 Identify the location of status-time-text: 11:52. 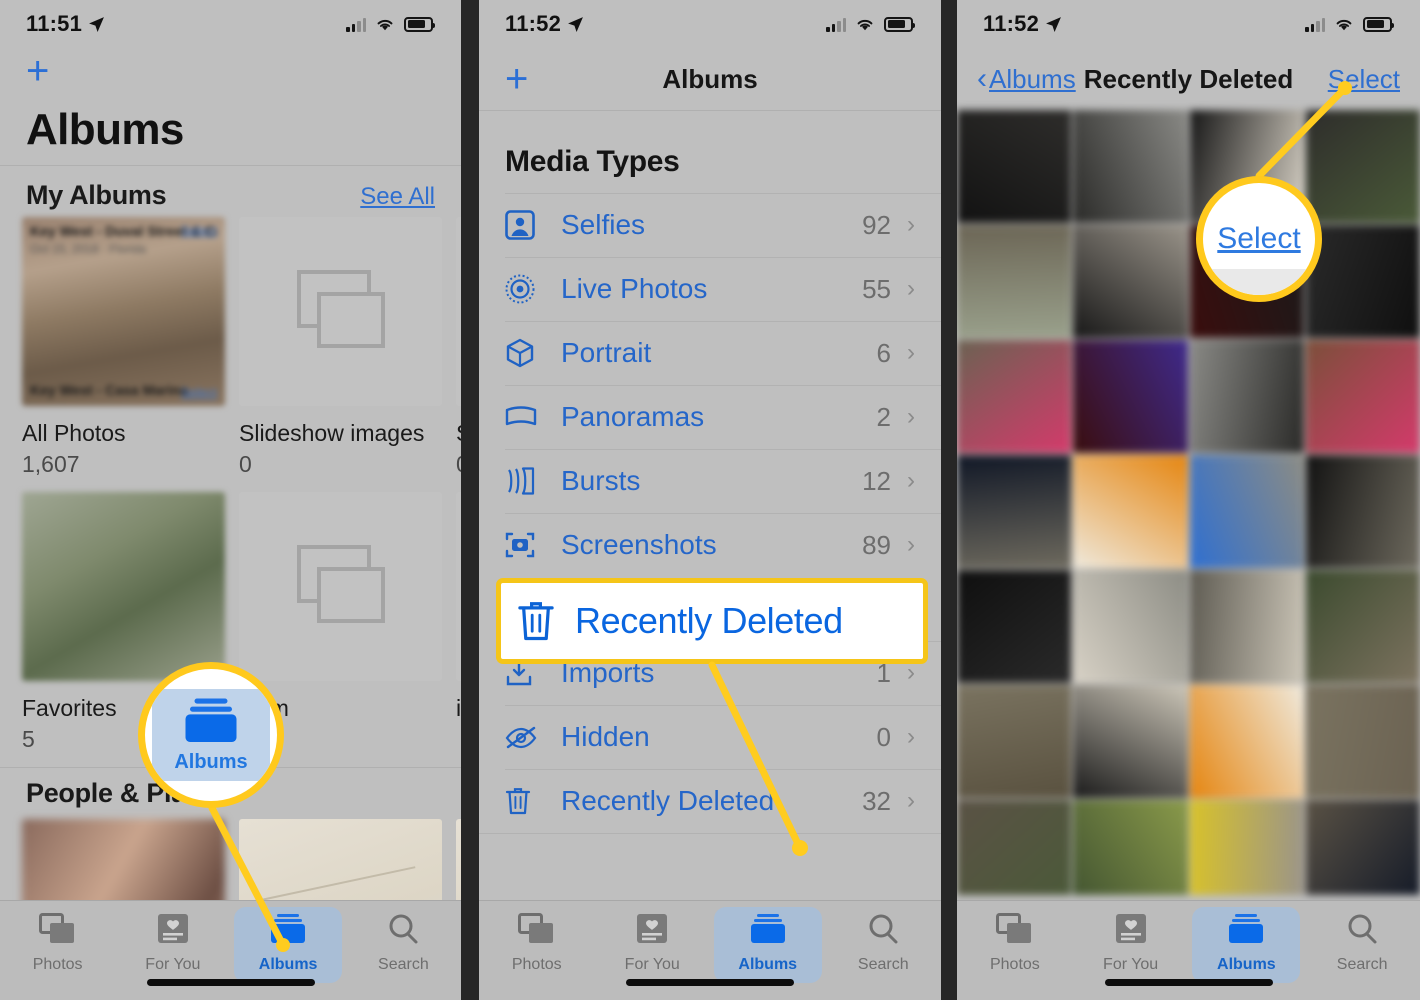
(1011, 23).